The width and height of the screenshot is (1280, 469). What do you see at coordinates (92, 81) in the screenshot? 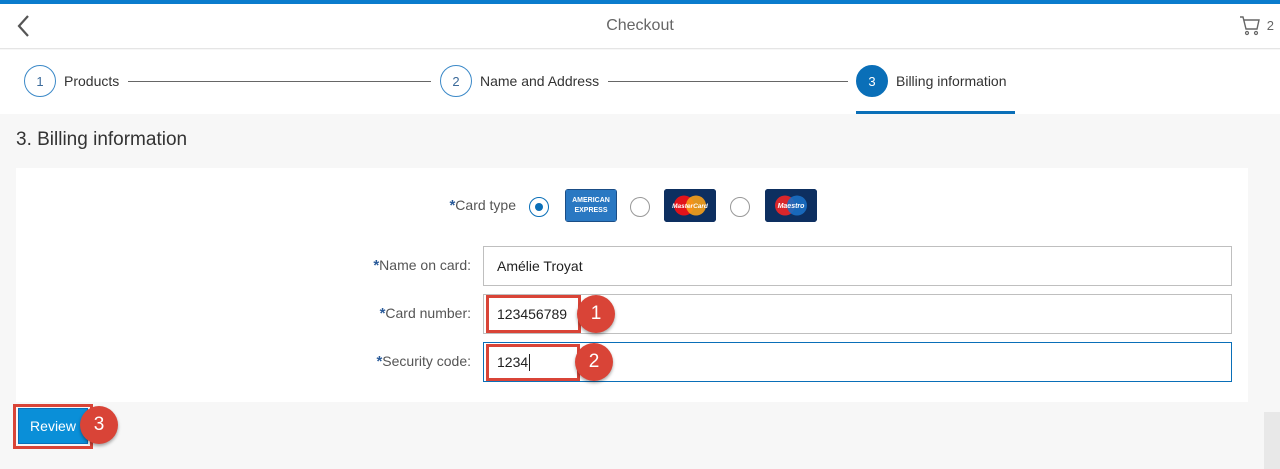
I see `step-label: Products` at bounding box center [92, 81].